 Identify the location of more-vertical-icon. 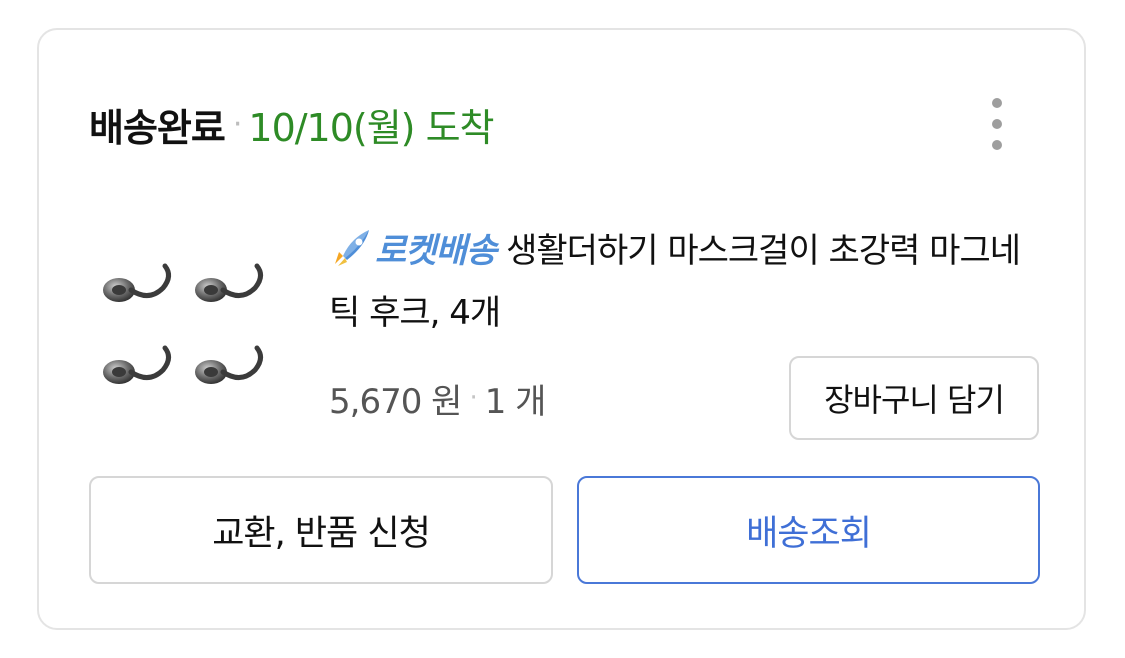
(997, 124).